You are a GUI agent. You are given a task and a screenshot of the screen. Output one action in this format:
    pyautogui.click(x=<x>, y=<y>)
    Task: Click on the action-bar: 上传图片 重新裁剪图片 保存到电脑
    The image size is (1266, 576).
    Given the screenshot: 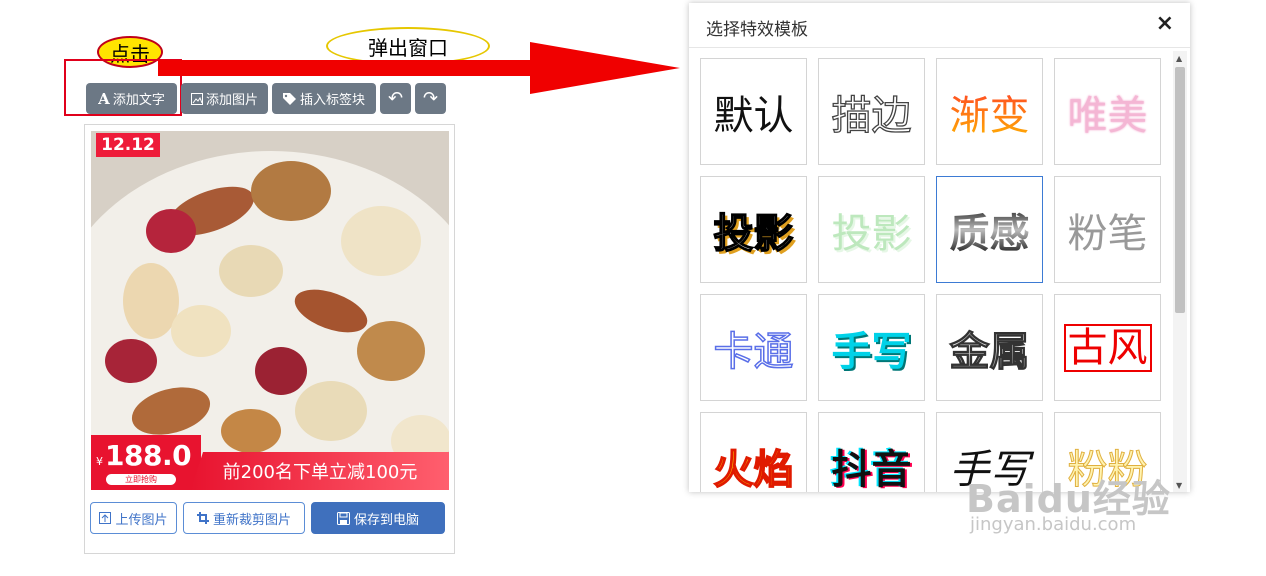 What is the action you would take?
    pyautogui.click(x=267, y=518)
    